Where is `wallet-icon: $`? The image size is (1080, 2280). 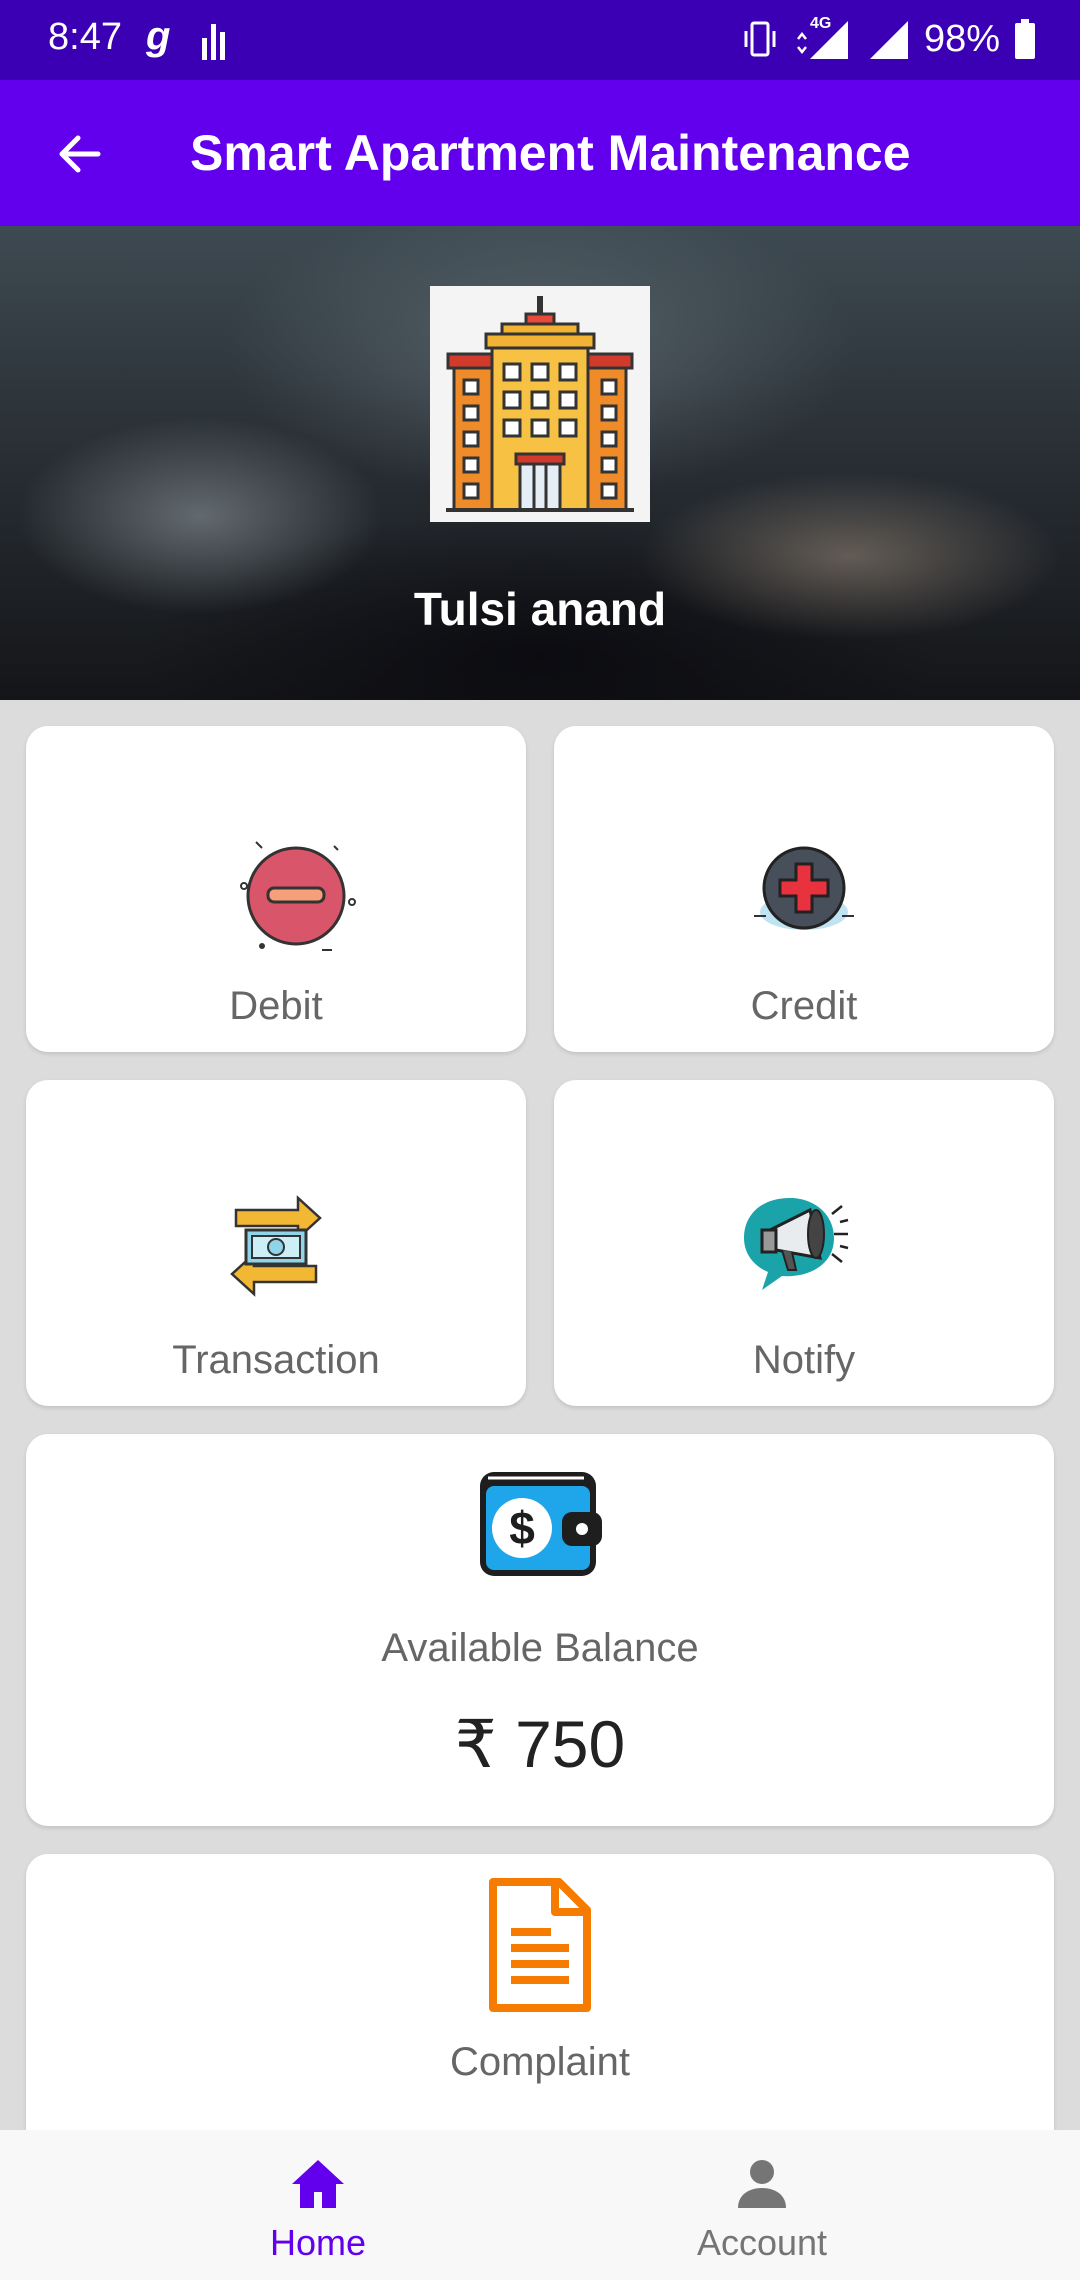 wallet-icon: $ is located at coordinates (540, 1524).